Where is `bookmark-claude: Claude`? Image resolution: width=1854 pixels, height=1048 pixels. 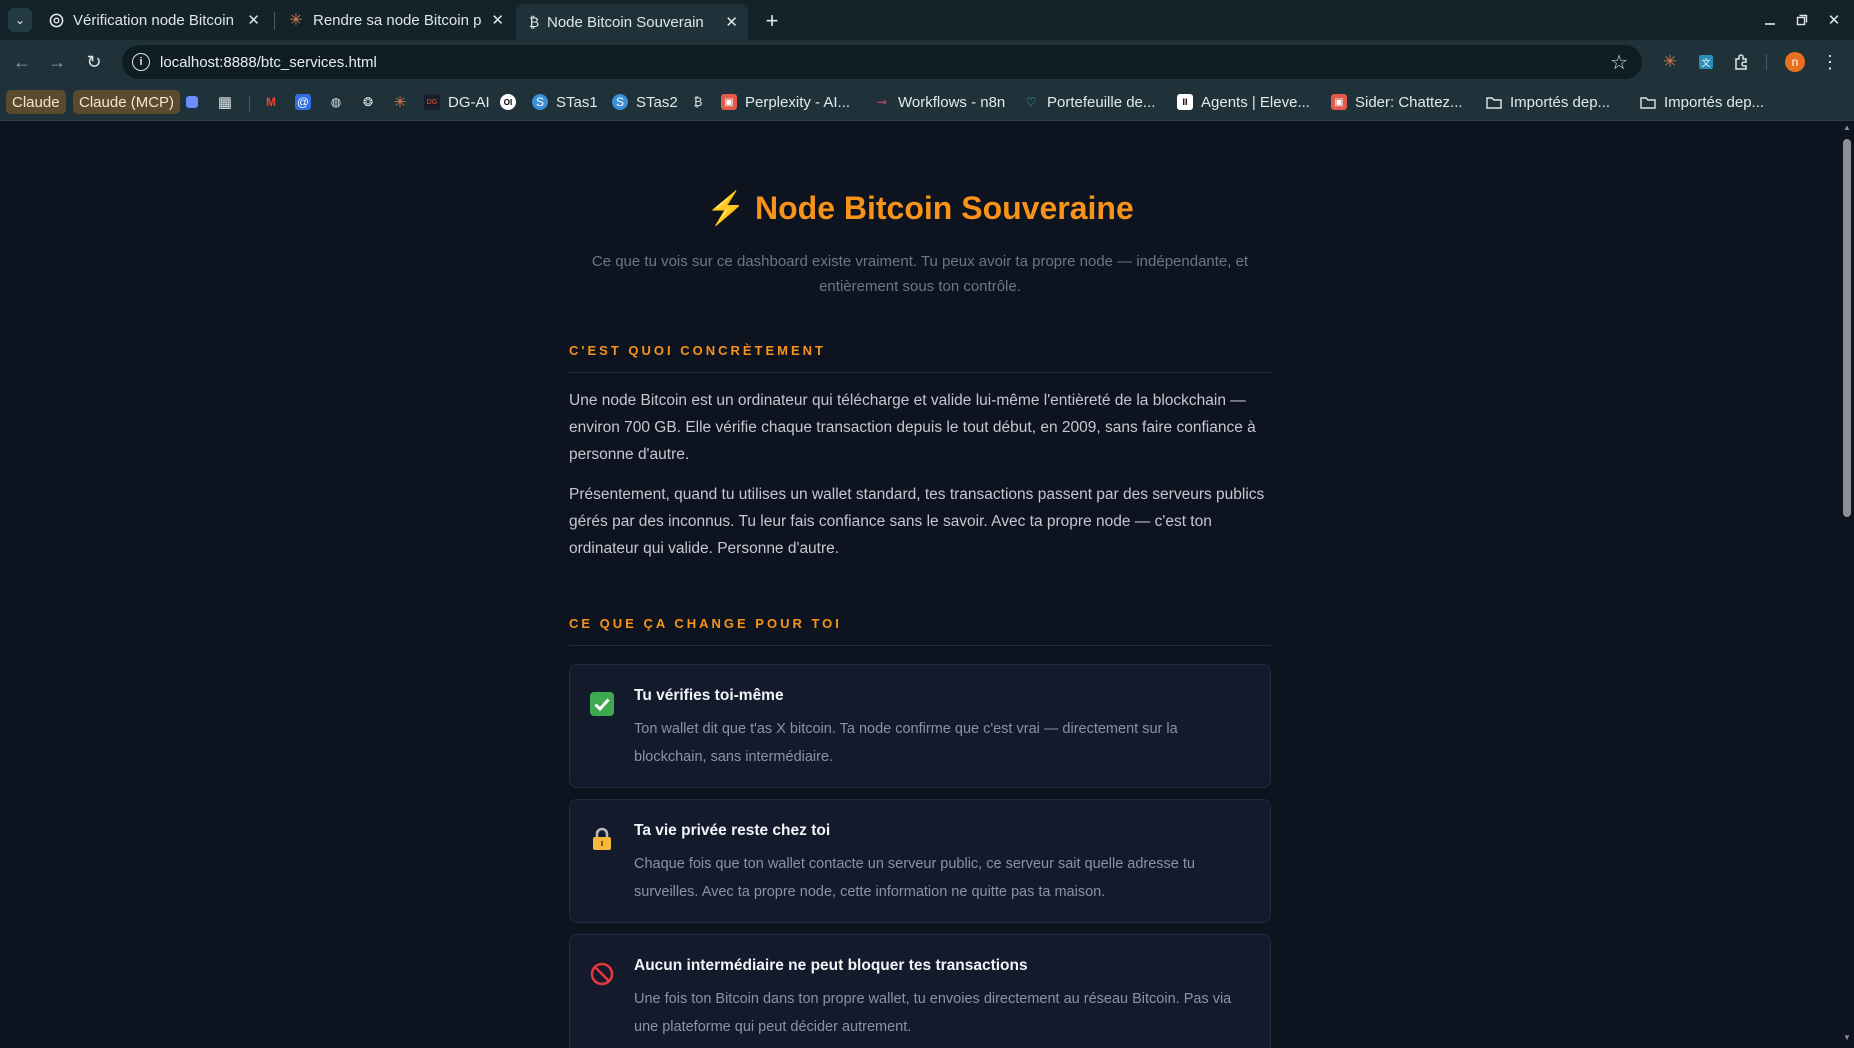
bookmark-claude: Claude is located at coordinates (36, 102).